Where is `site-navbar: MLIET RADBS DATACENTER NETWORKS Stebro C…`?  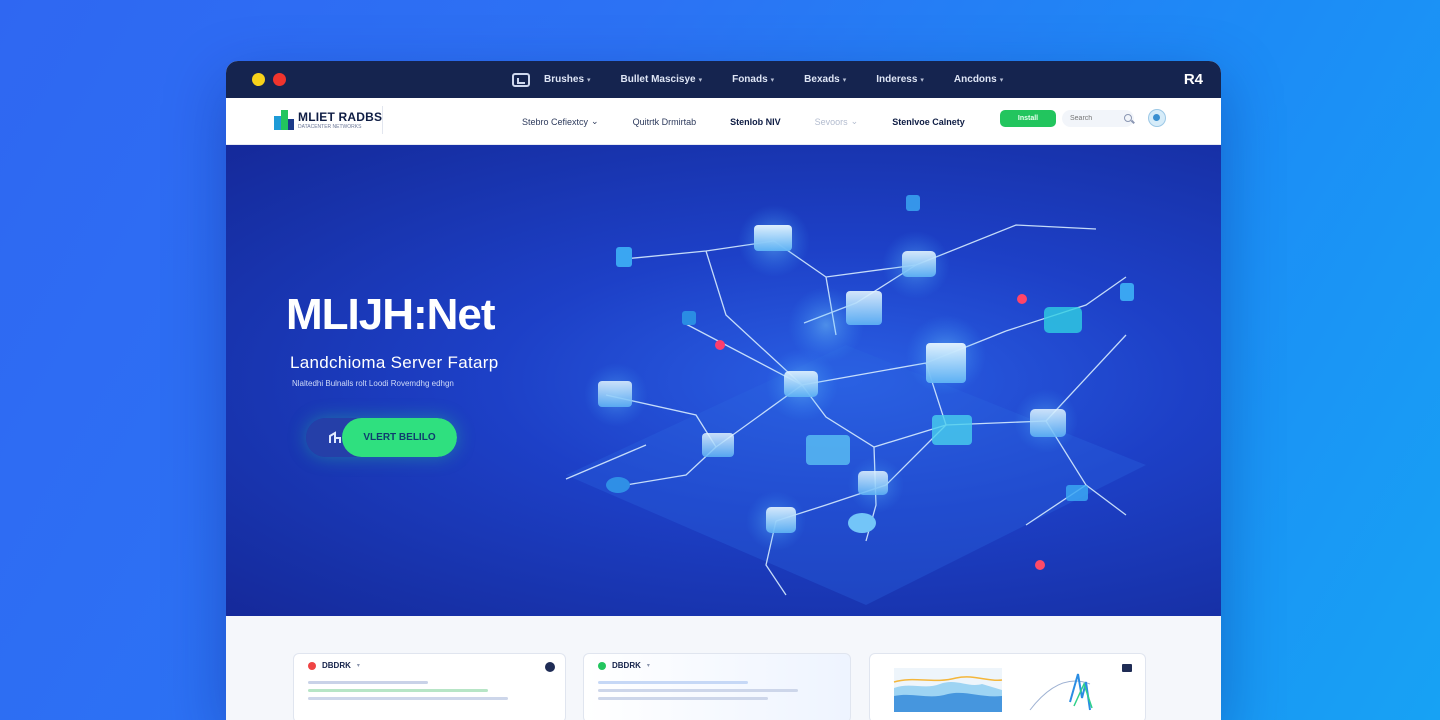 site-navbar: MLIET RADBS DATACENTER NETWORKS Stebro C… is located at coordinates (723, 121).